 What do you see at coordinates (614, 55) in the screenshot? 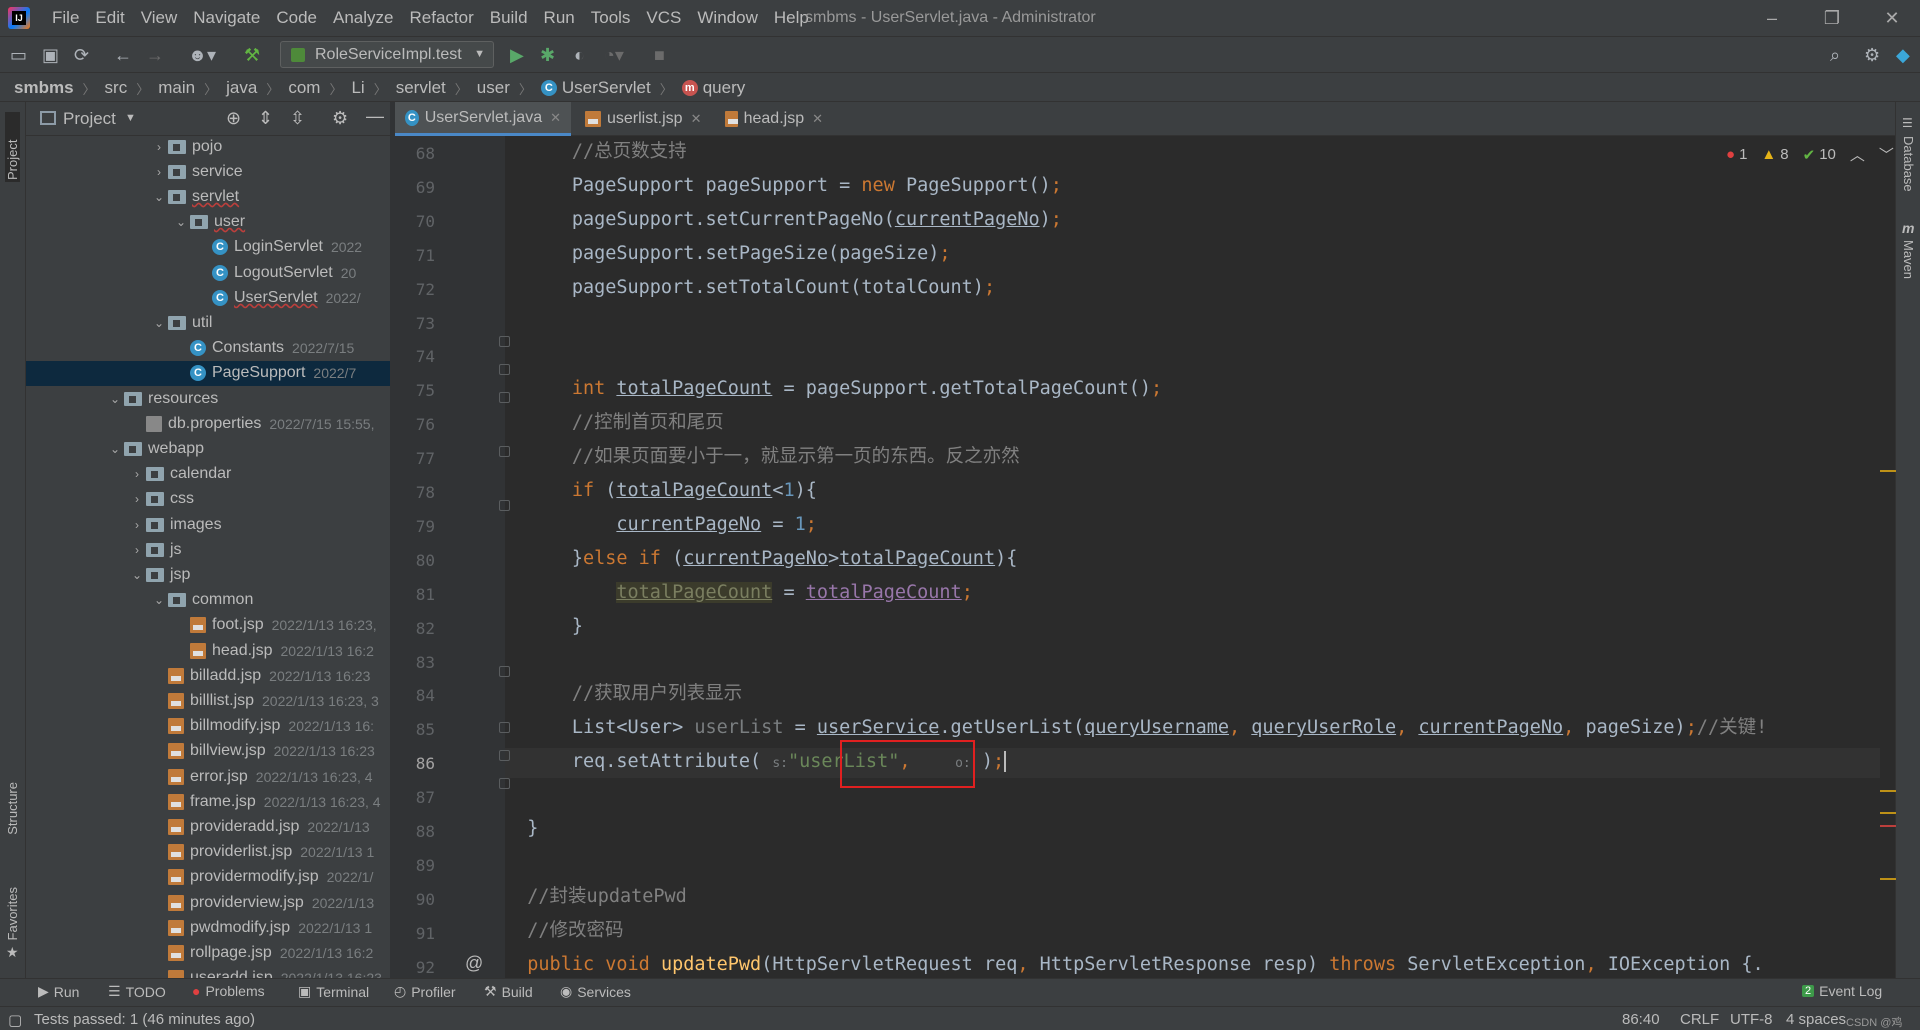
I see `profile-icon: ◔▾` at bounding box center [614, 55].